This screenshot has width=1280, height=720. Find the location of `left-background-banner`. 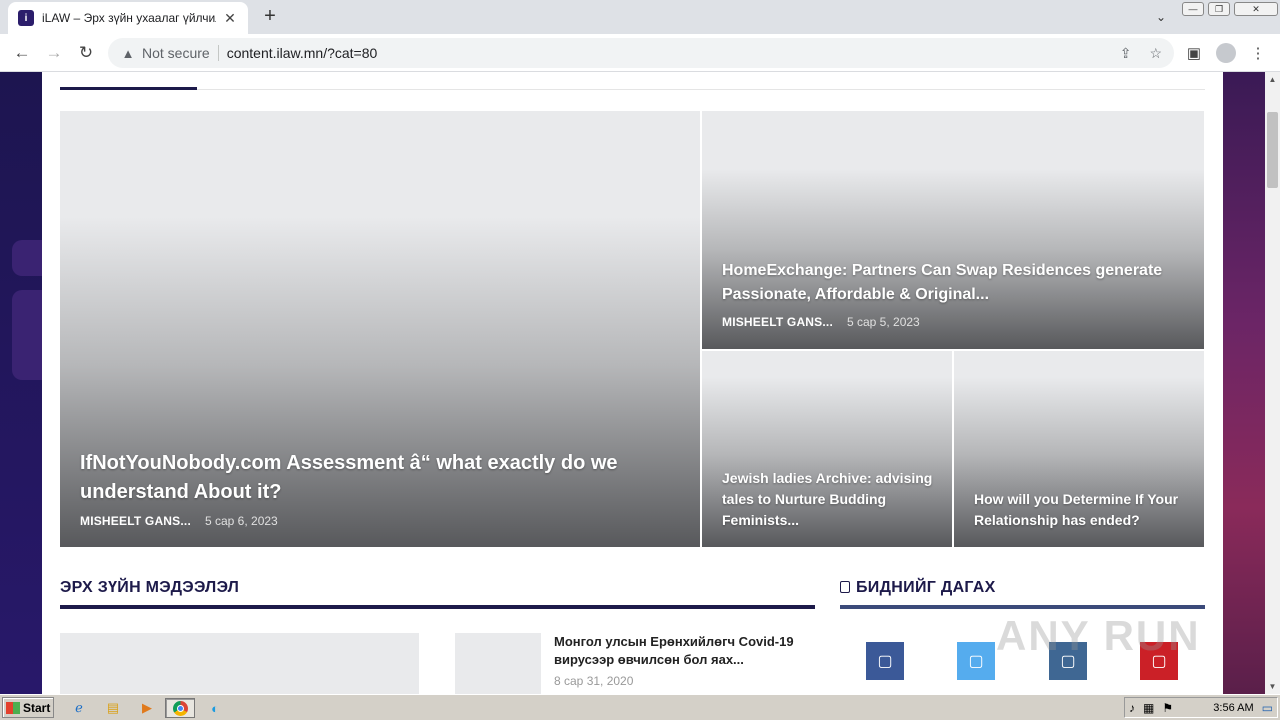

left-background-banner is located at coordinates (21, 383).